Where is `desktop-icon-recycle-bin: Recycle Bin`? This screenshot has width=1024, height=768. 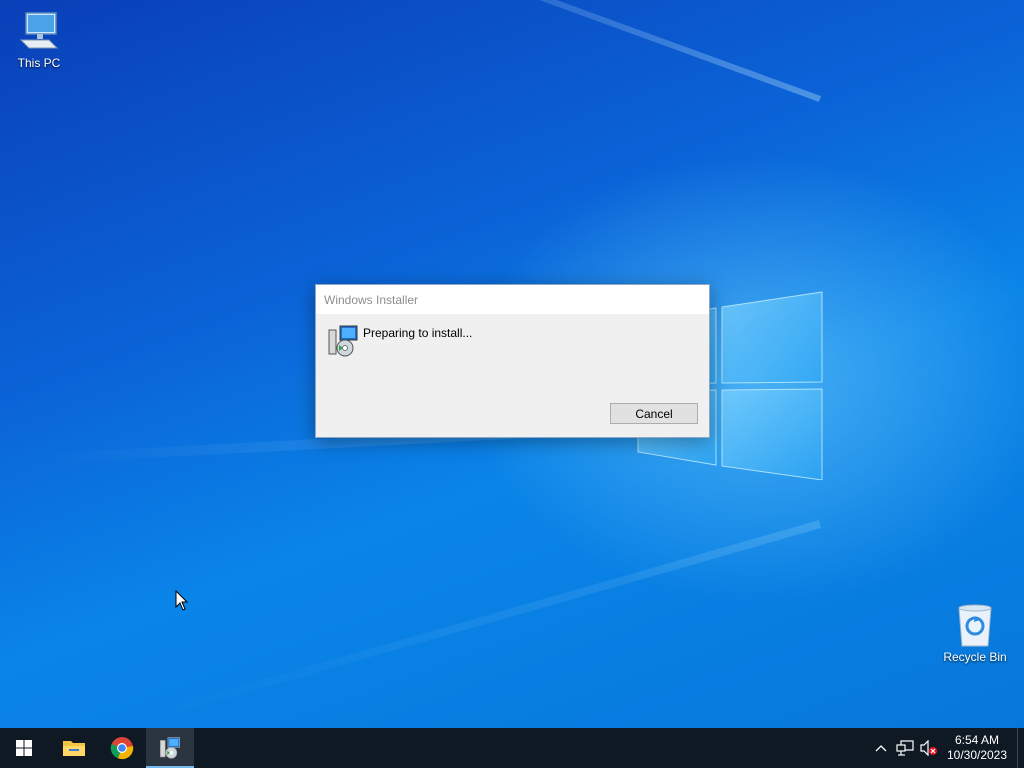
desktop-icon-recycle-bin: Recycle Bin is located at coordinates (975, 633).